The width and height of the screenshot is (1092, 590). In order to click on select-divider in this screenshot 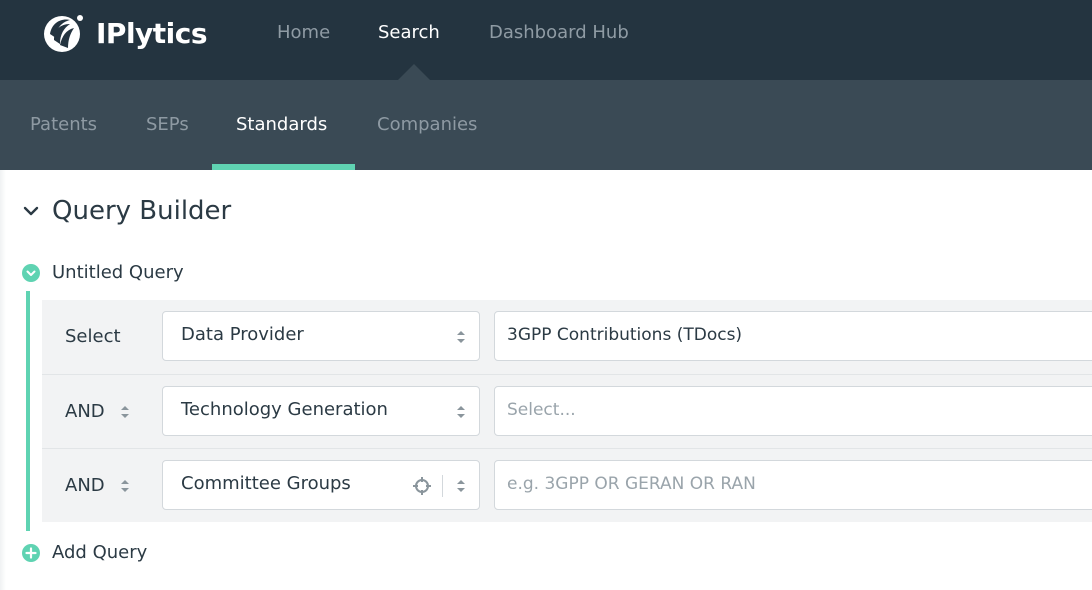, I will do `click(442, 486)`.